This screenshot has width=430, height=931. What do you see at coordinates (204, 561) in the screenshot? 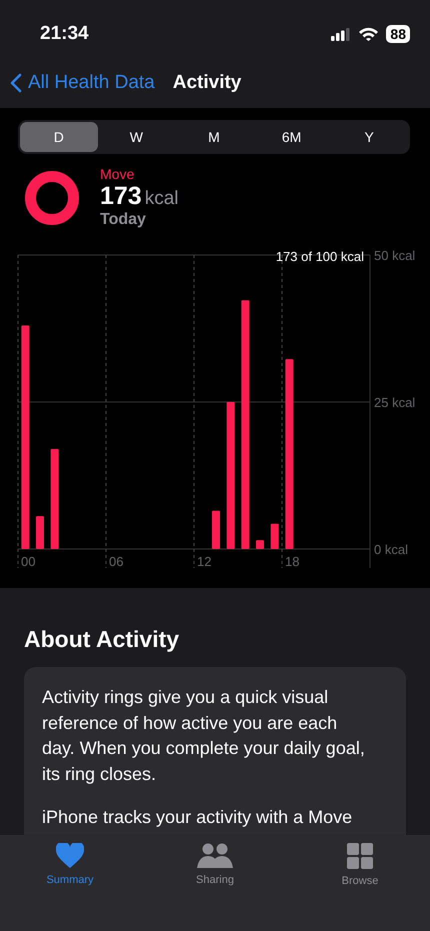
I see `axis-label: 12` at bounding box center [204, 561].